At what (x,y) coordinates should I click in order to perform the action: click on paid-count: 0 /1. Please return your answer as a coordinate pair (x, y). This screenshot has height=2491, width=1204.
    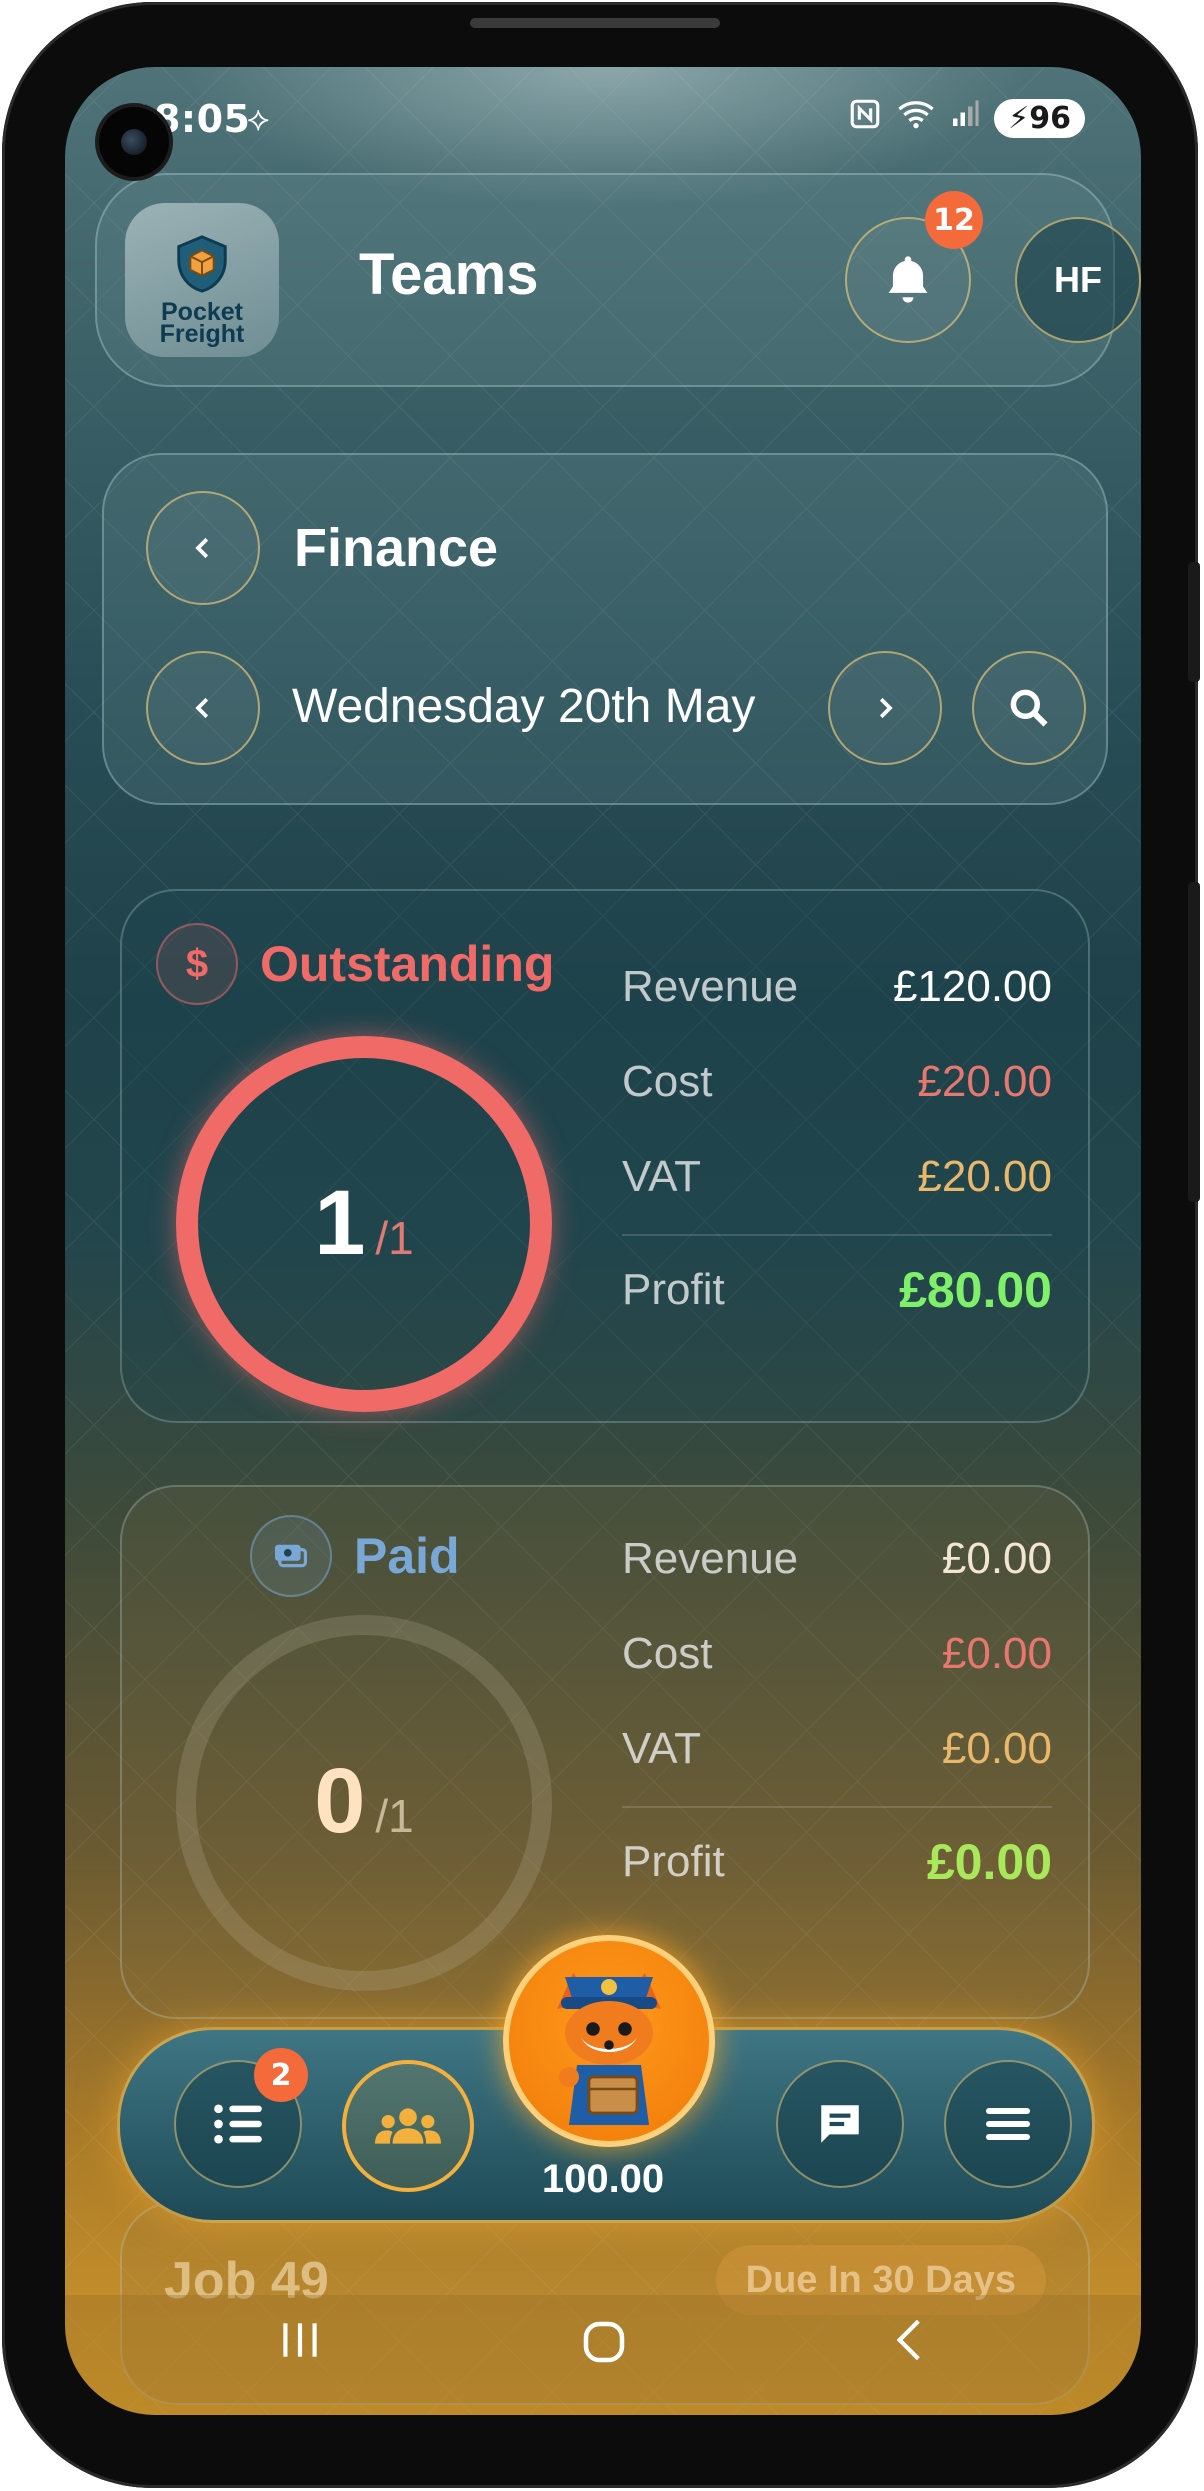
    Looking at the image, I should click on (364, 1801).